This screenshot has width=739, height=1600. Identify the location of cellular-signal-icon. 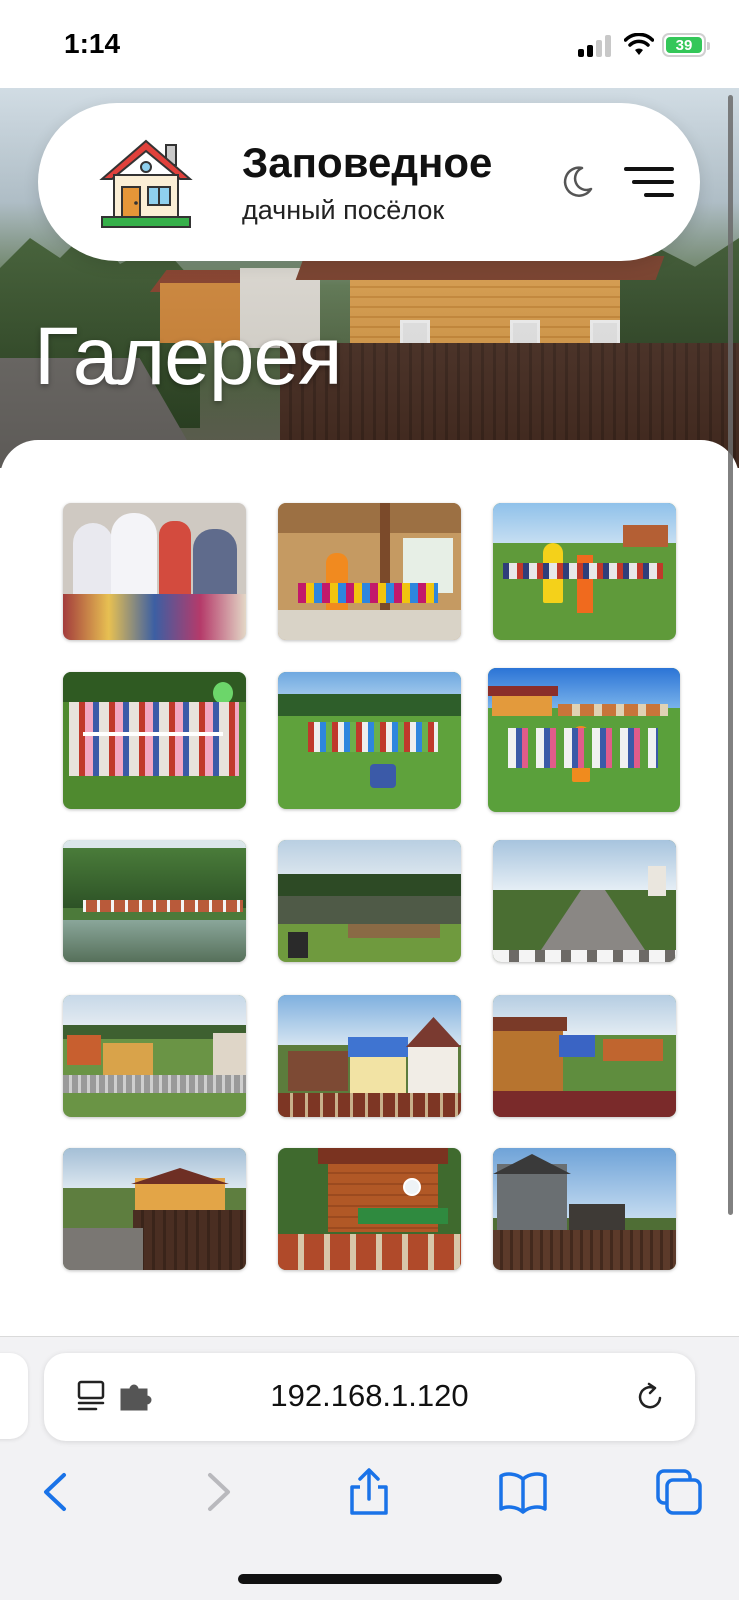
(595, 46).